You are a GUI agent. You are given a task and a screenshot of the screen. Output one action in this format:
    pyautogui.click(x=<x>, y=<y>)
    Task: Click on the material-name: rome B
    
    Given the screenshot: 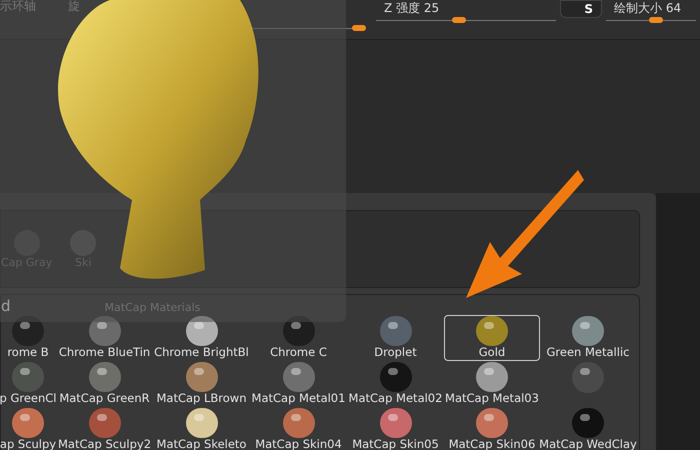 What is the action you would take?
    pyautogui.click(x=28, y=352)
    